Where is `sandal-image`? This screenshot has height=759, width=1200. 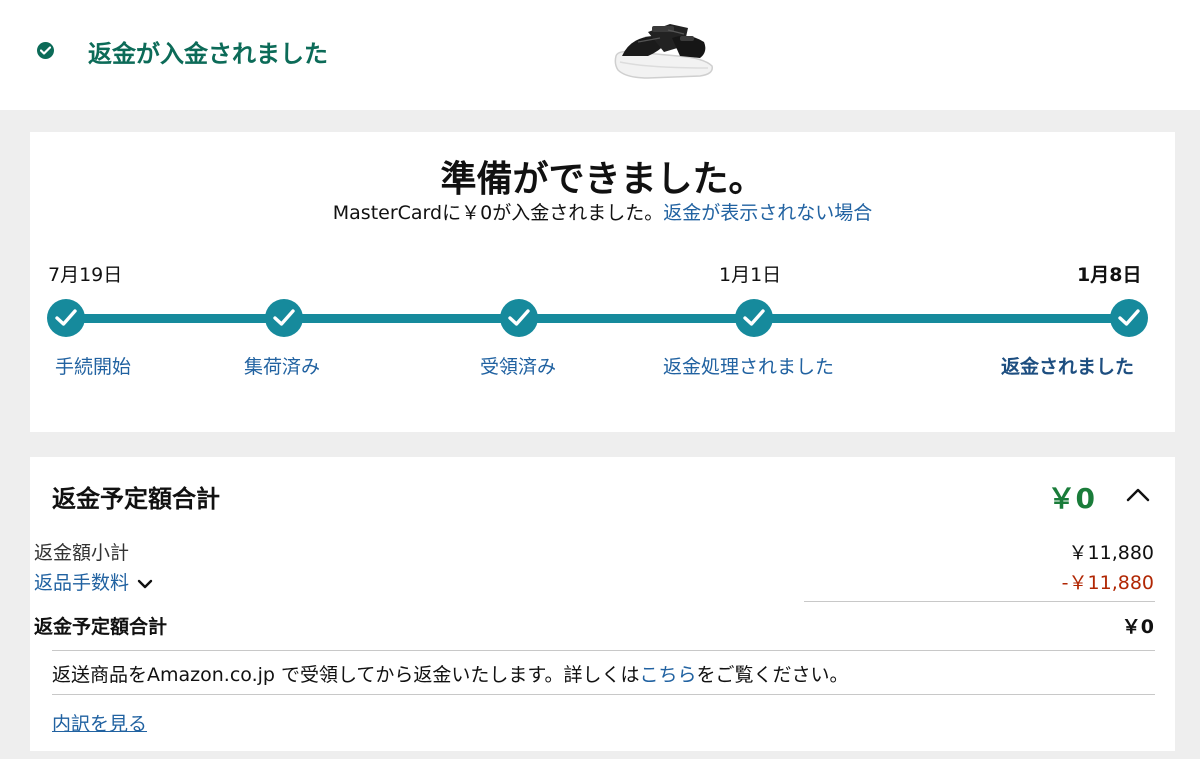 sandal-image is located at coordinates (664, 48).